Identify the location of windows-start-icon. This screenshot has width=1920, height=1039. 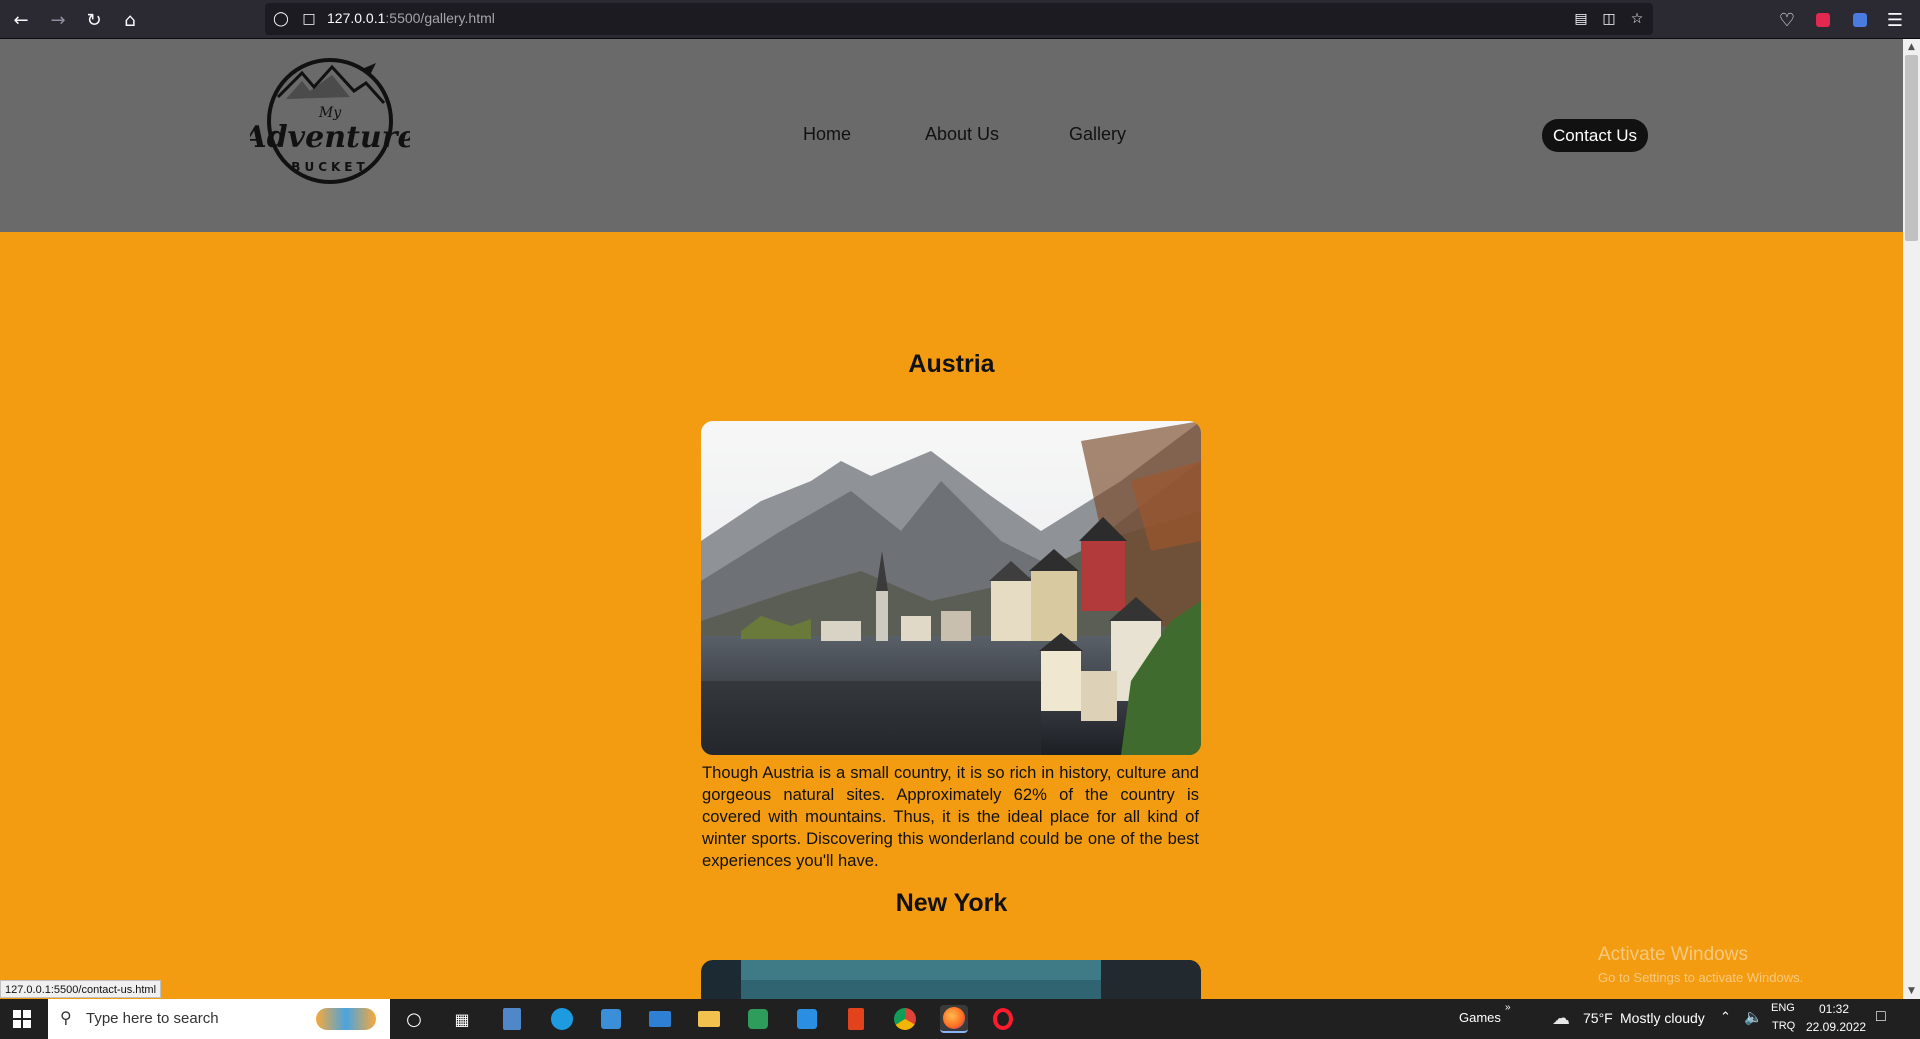
(22, 1019).